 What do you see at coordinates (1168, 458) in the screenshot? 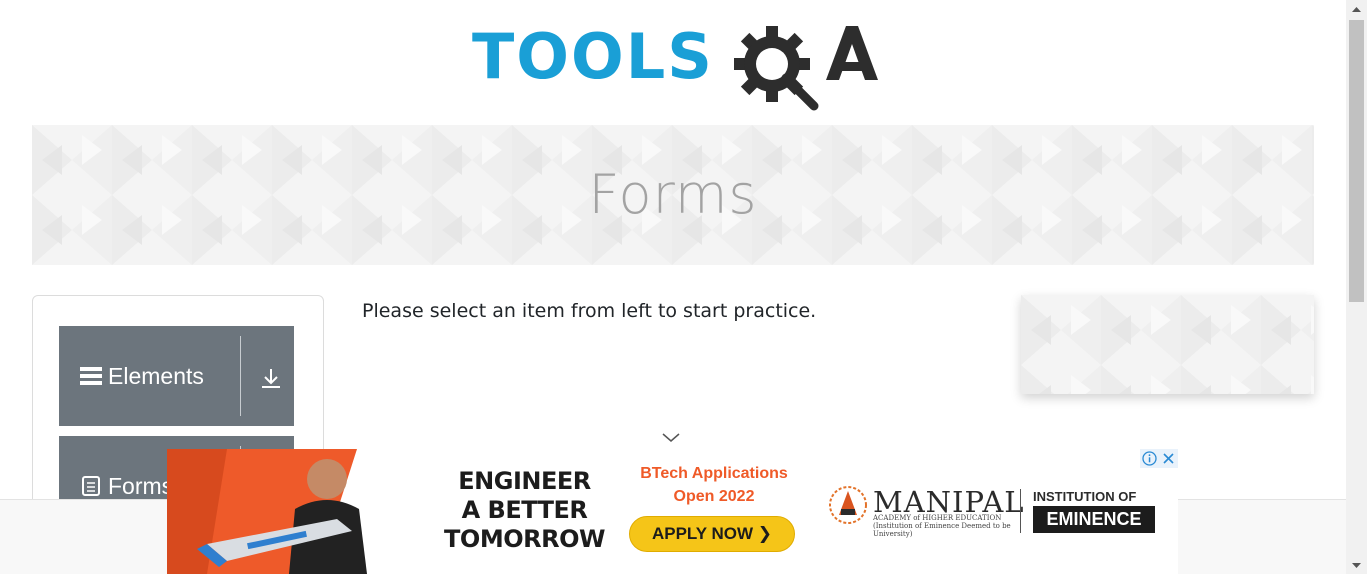
I see `close-icon` at bounding box center [1168, 458].